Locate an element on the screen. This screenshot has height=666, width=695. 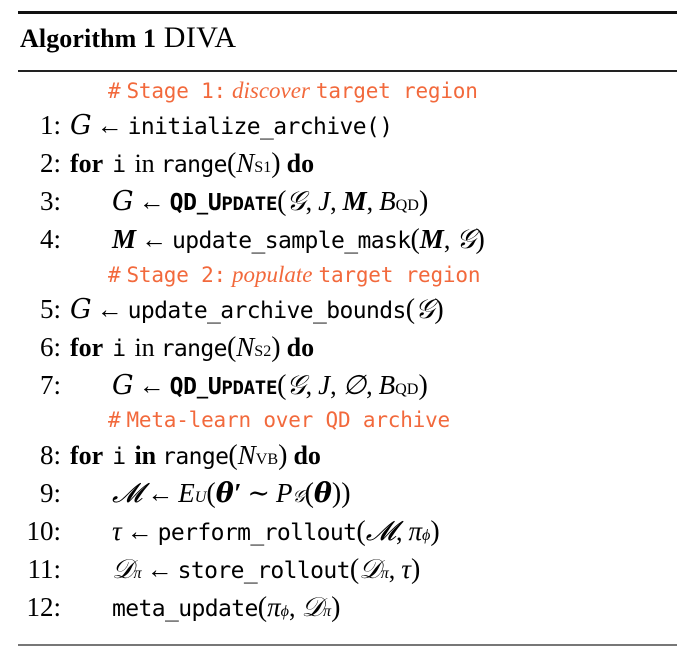
comment-body: Meta-learn over QD archive is located at coordinates (288, 420).